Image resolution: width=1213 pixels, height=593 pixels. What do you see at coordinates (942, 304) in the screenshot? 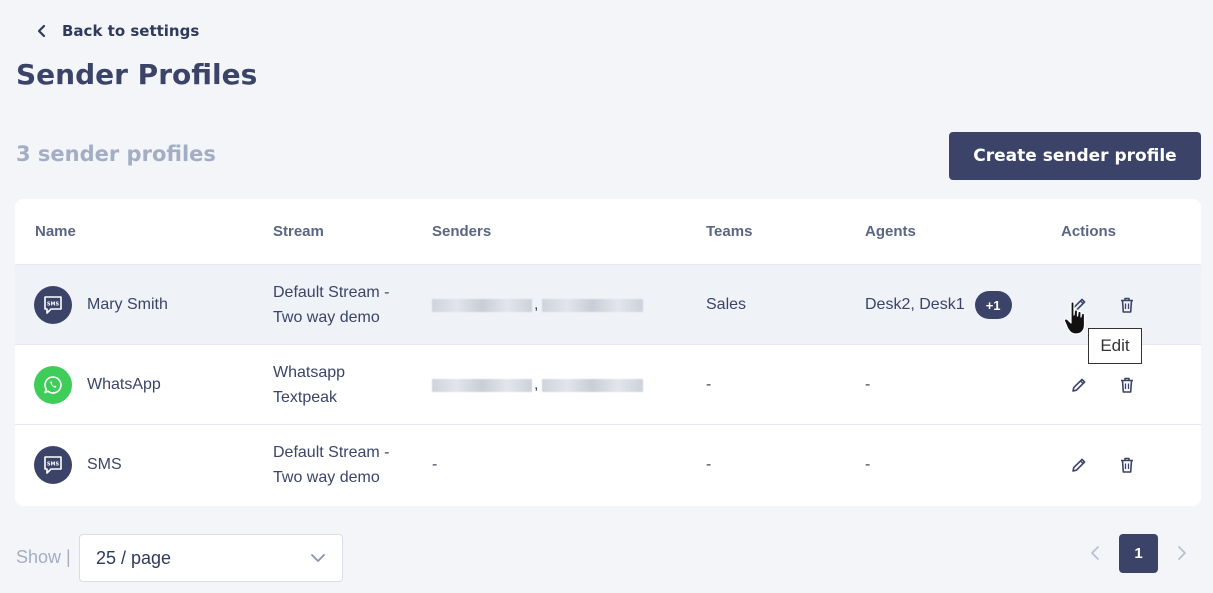
I see `agent-name: Desk1` at bounding box center [942, 304].